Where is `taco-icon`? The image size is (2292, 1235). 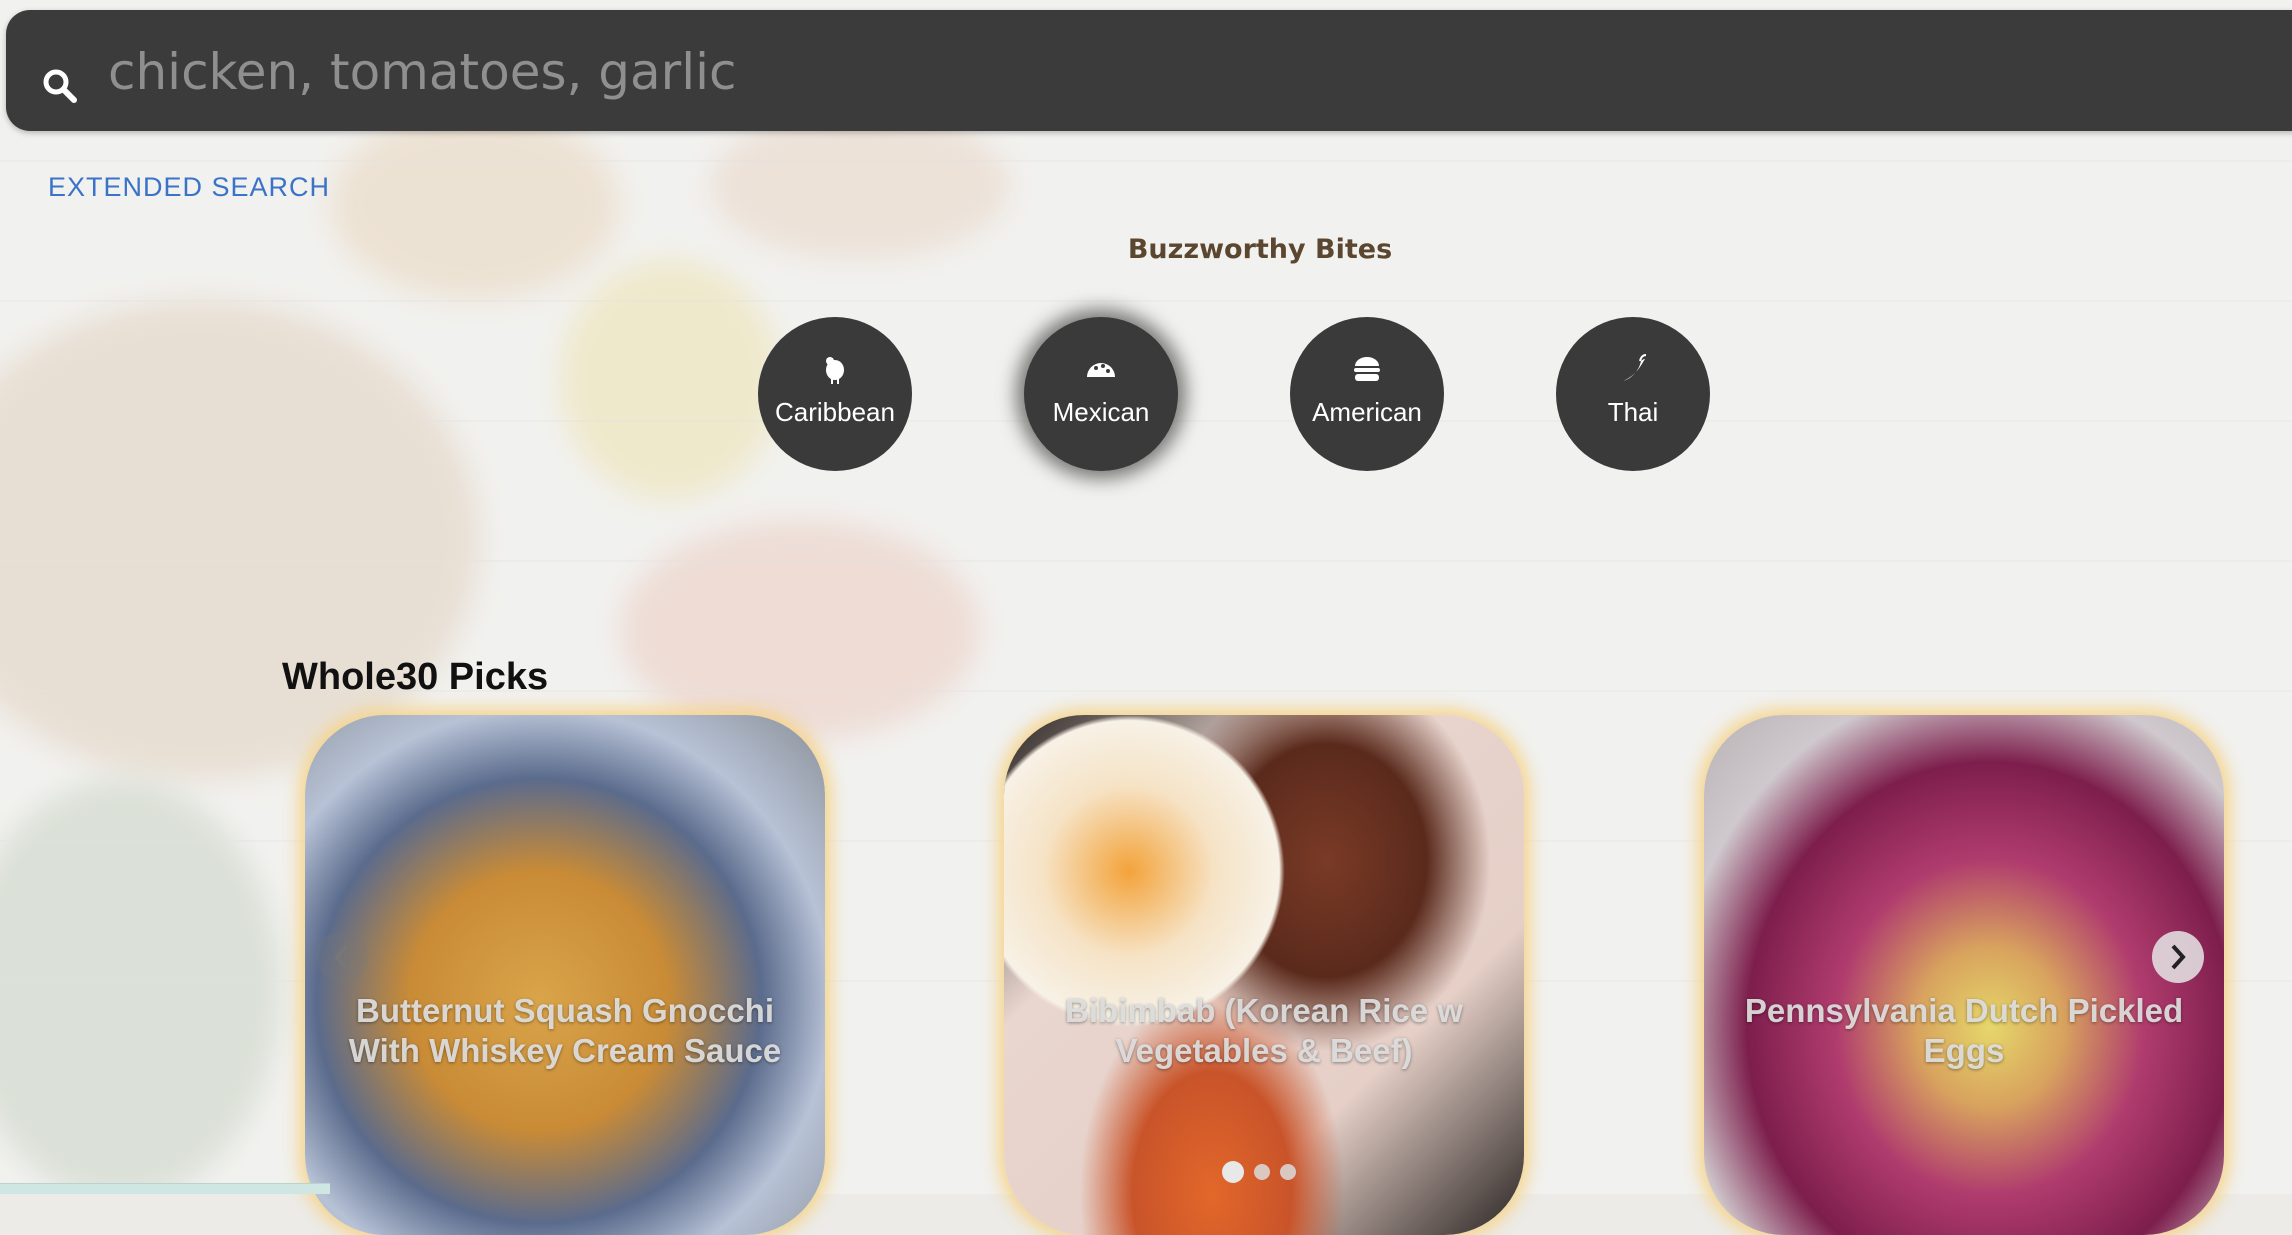 taco-icon is located at coordinates (1101, 370).